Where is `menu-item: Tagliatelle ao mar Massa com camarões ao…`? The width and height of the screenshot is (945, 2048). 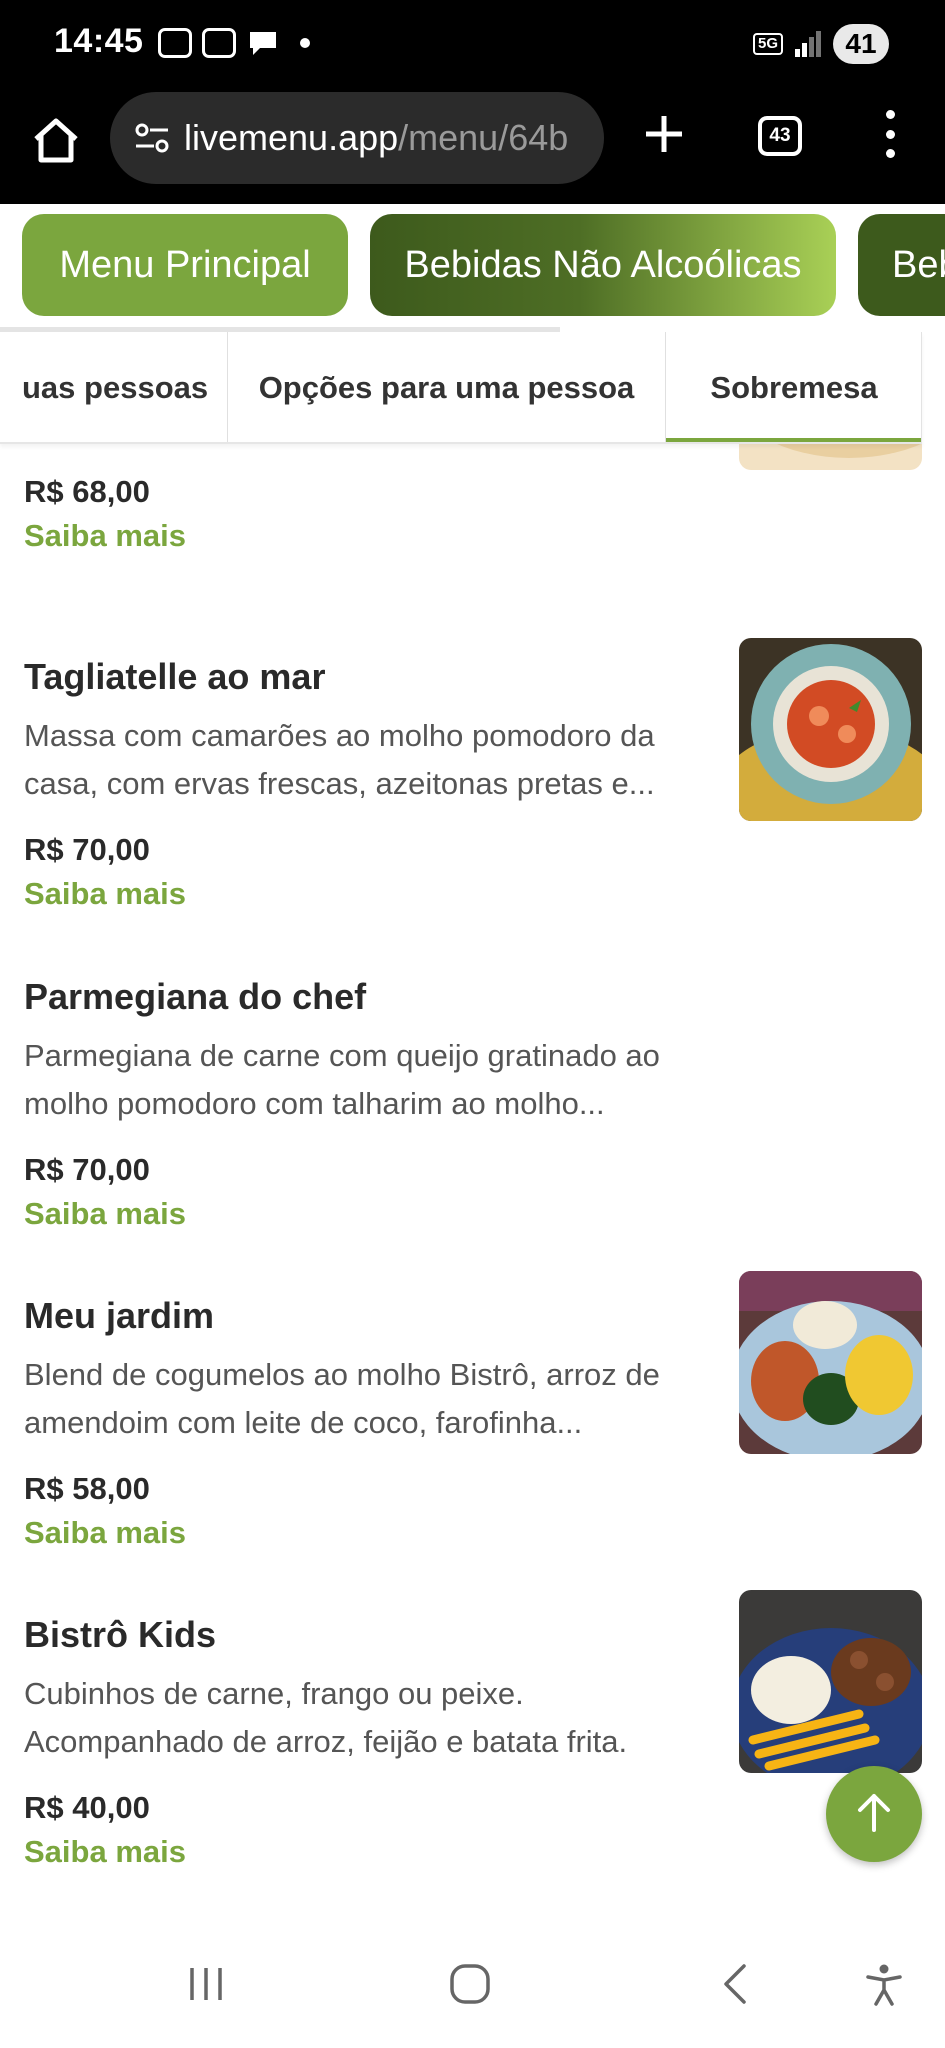
menu-item: Tagliatelle ao mar Massa com camarões ao… is located at coordinates (472, 777).